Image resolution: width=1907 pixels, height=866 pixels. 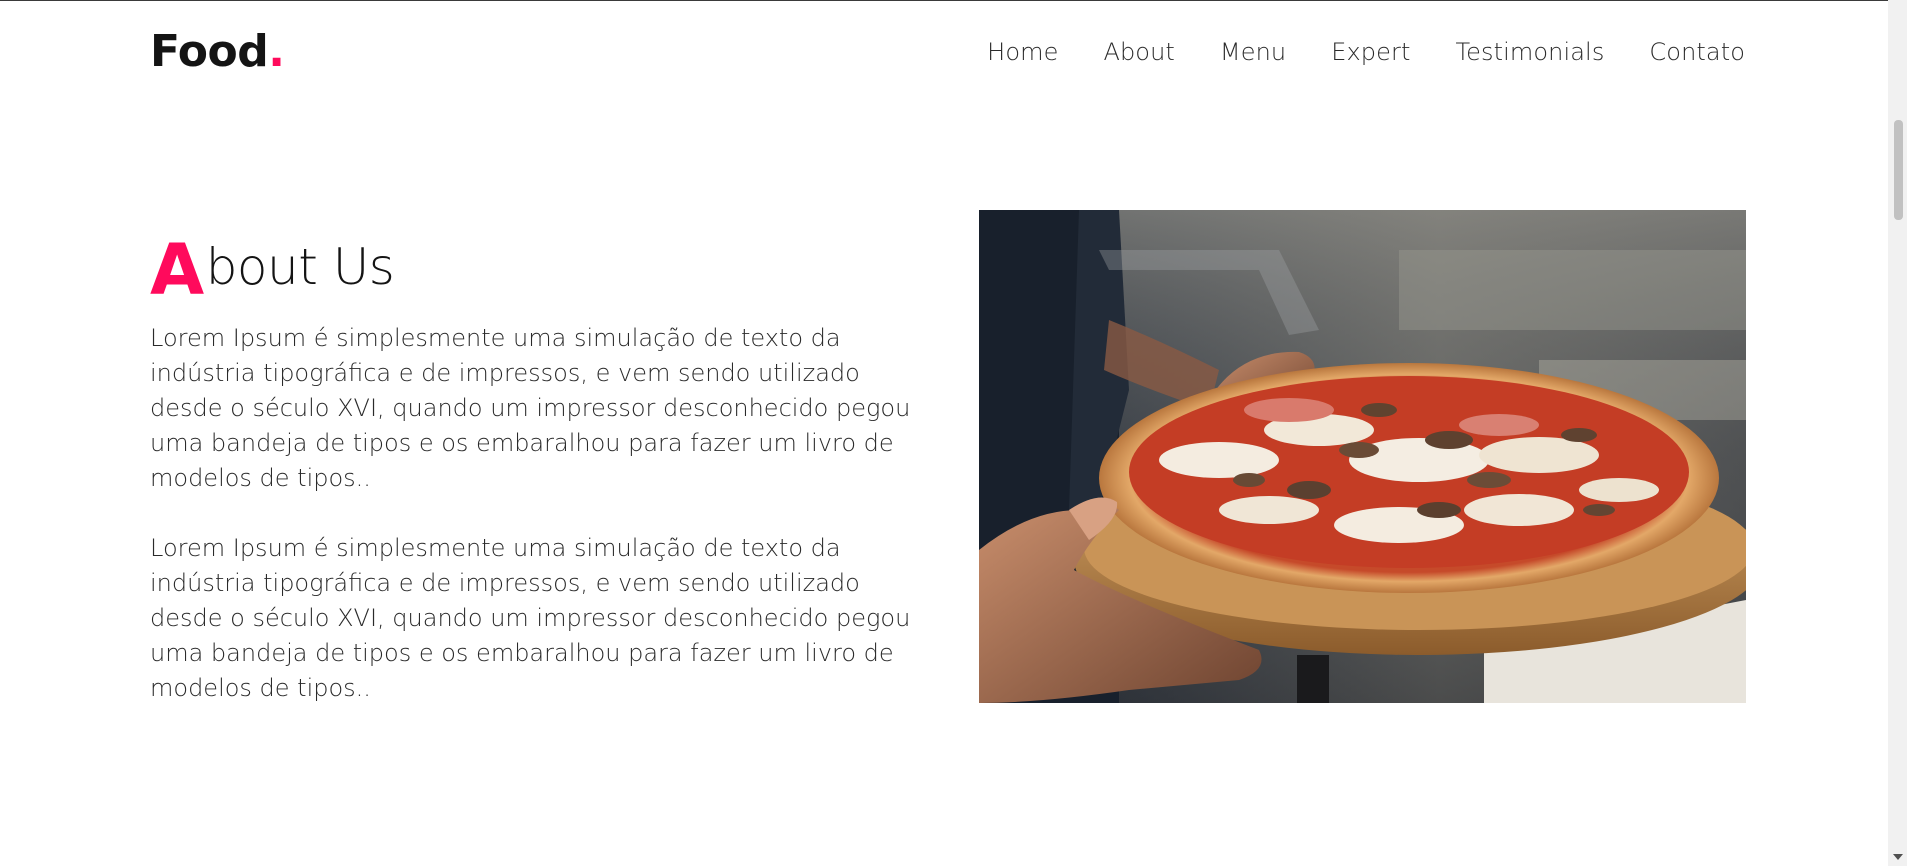 What do you see at coordinates (300, 267) in the screenshot?
I see `about-title-rest: bout Us` at bounding box center [300, 267].